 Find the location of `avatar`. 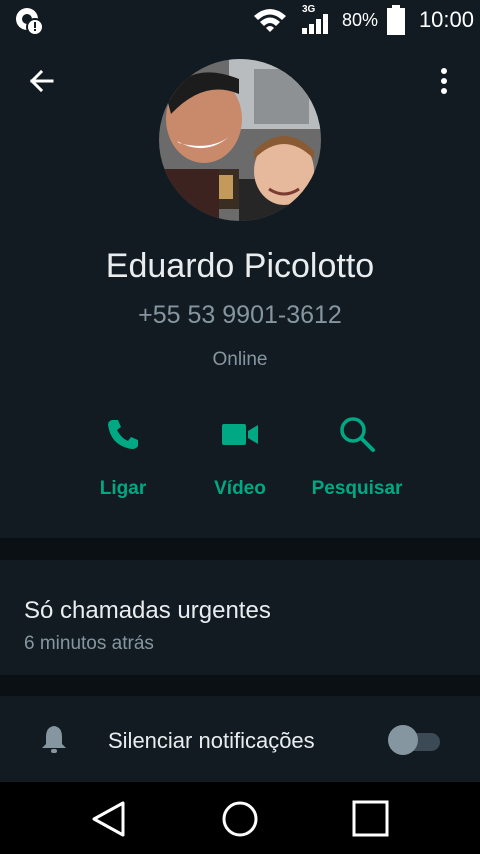

avatar is located at coordinates (240, 140).